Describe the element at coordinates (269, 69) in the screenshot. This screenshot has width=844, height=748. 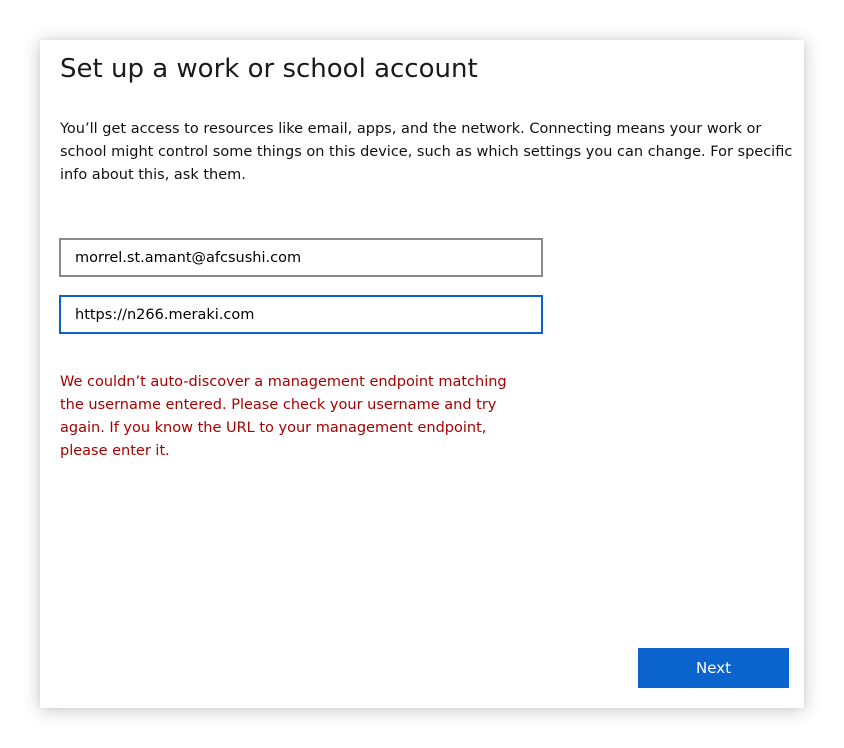
I see `dialog-title: Set up a work or school account` at that location.